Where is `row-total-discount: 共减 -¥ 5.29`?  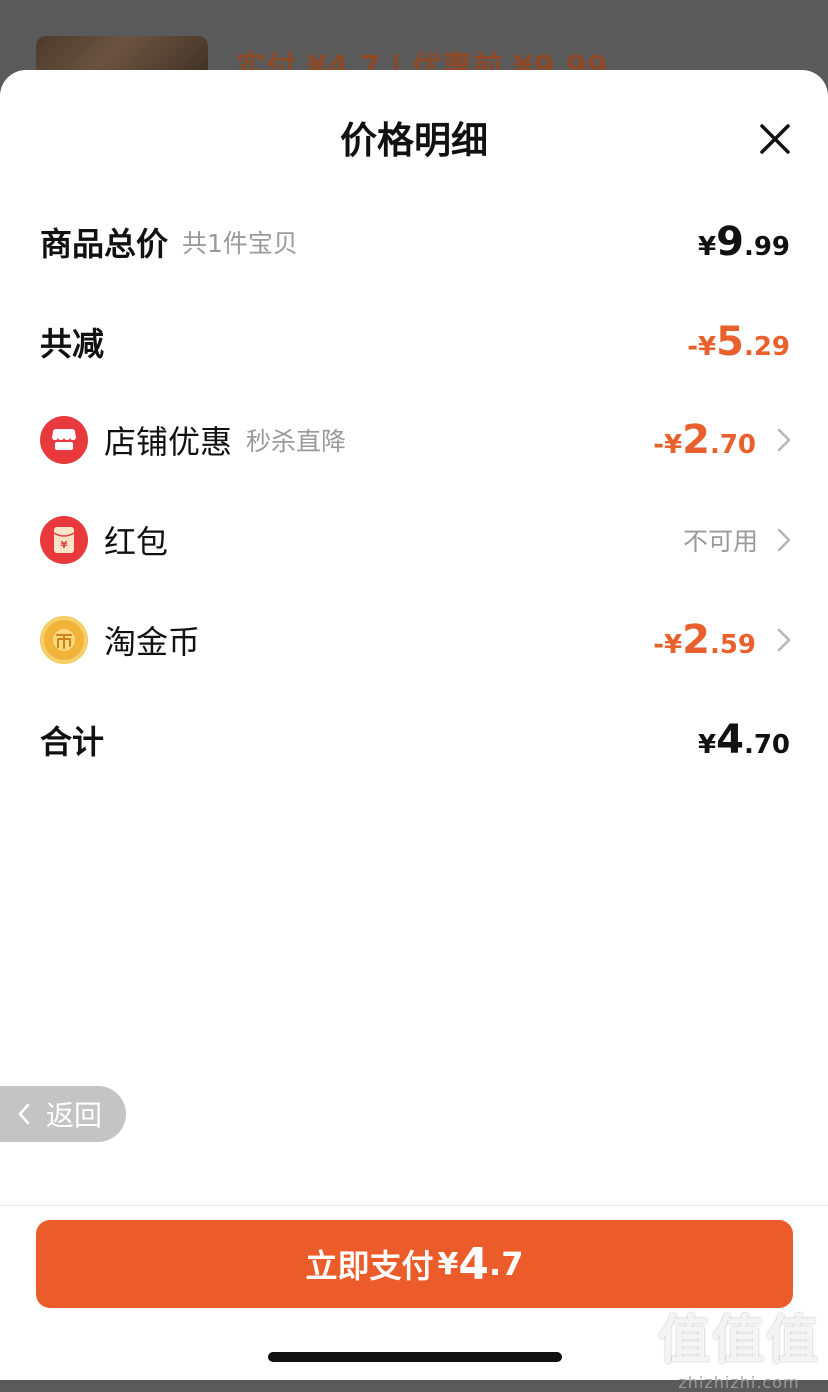
row-total-discount: 共减 -¥ 5.29 is located at coordinates (416, 342).